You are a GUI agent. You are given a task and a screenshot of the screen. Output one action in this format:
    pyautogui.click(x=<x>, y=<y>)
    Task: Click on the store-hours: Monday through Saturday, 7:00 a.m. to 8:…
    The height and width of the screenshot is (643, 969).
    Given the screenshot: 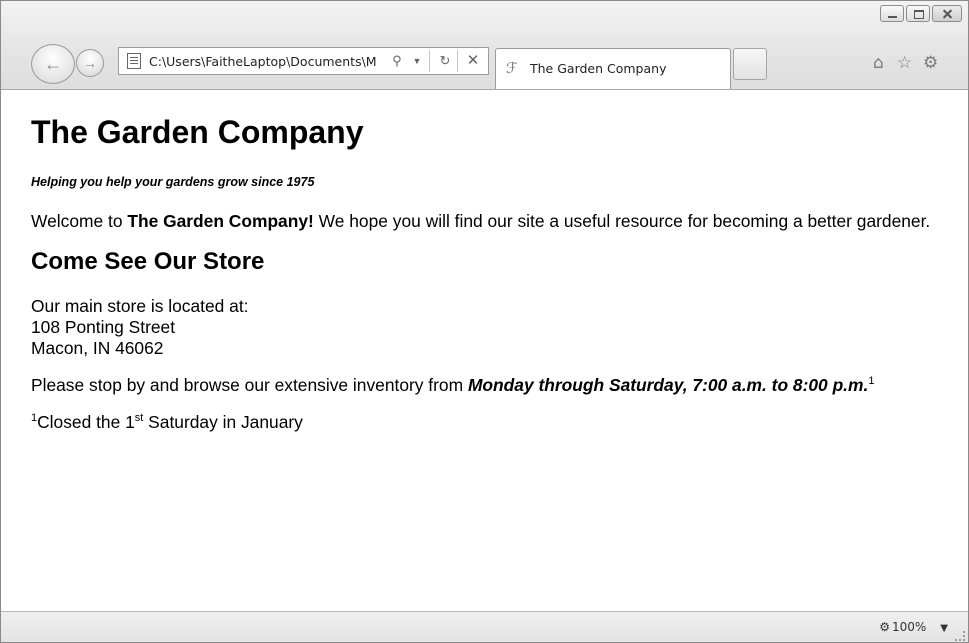 What is the action you would take?
    pyautogui.click(x=668, y=385)
    